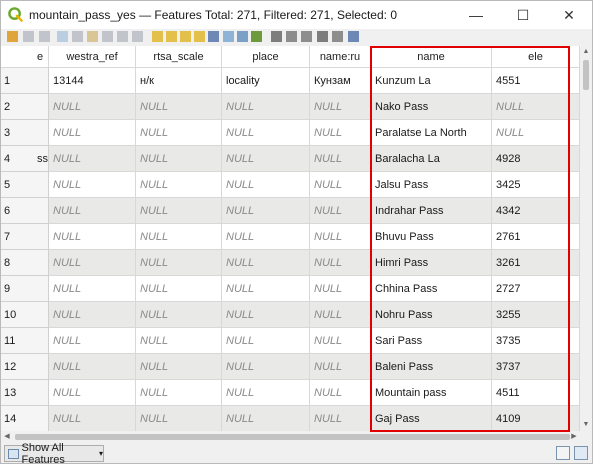  Describe the element at coordinates (431, 159) in the screenshot. I see `cell-name: Baralacha La` at that location.